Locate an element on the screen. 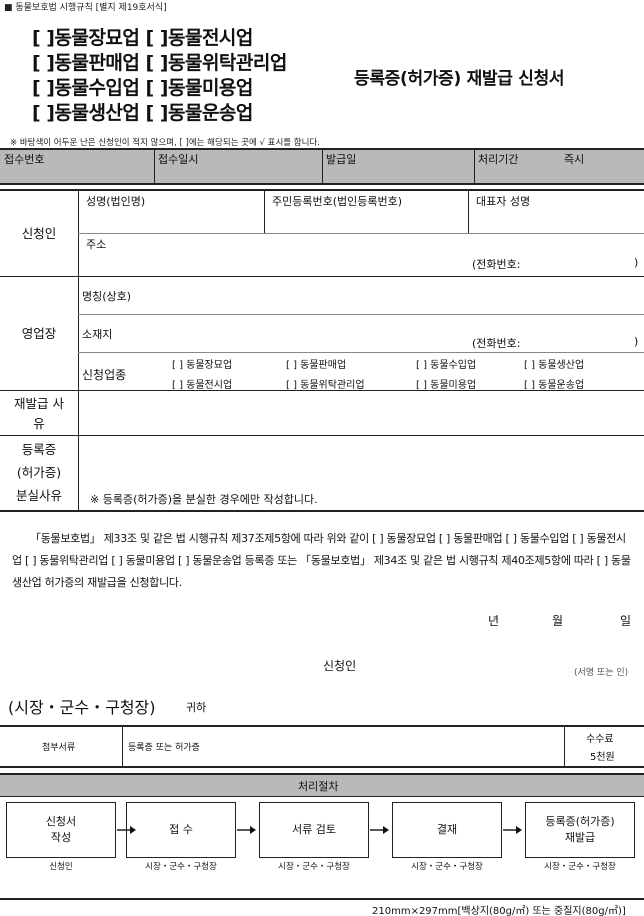 This screenshot has width=644, height=916. reissue-reason-label: 재발급 사 is located at coordinates (39, 403).